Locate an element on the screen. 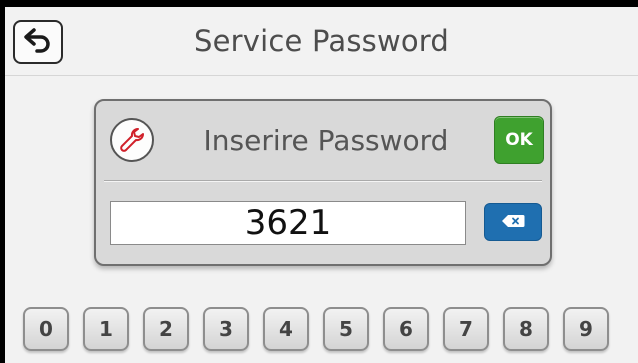 The width and height of the screenshot is (638, 363). password-input is located at coordinates (288, 223).